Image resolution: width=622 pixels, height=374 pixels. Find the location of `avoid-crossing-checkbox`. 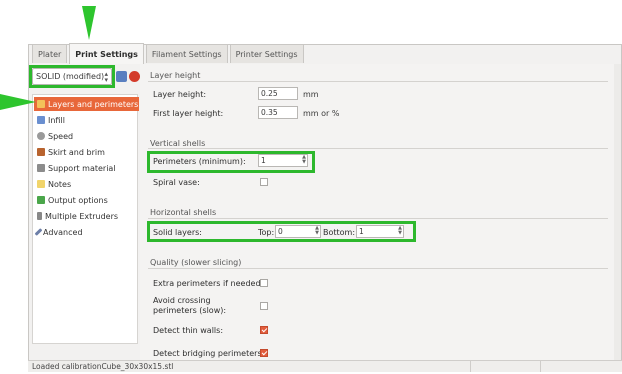

avoid-crossing-checkbox is located at coordinates (264, 306).